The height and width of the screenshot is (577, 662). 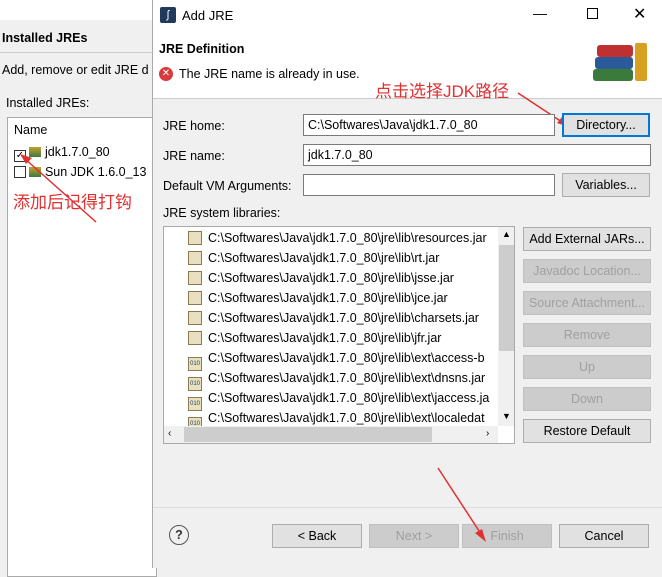 I want to click on vm-args-label: Default VM Arguments:, so click(x=227, y=186).